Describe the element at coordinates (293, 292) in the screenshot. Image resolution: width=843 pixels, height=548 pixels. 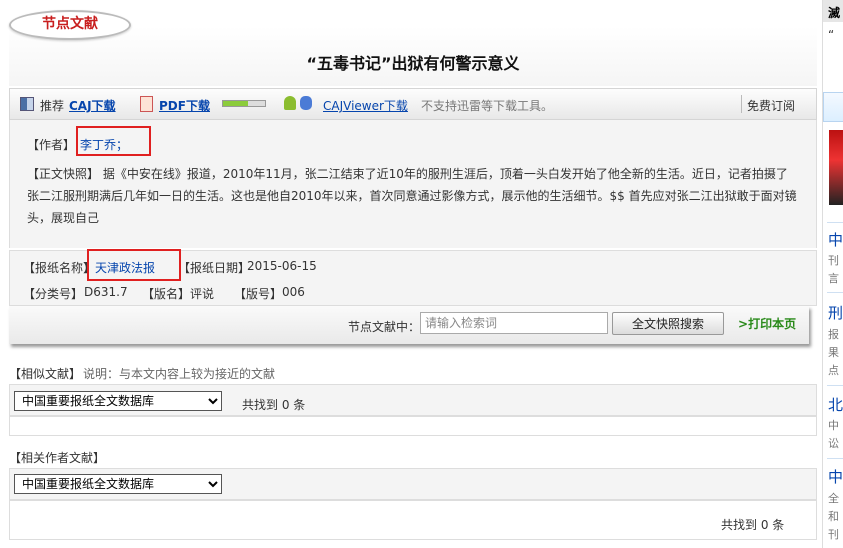
I see `page-number: 006` at that location.